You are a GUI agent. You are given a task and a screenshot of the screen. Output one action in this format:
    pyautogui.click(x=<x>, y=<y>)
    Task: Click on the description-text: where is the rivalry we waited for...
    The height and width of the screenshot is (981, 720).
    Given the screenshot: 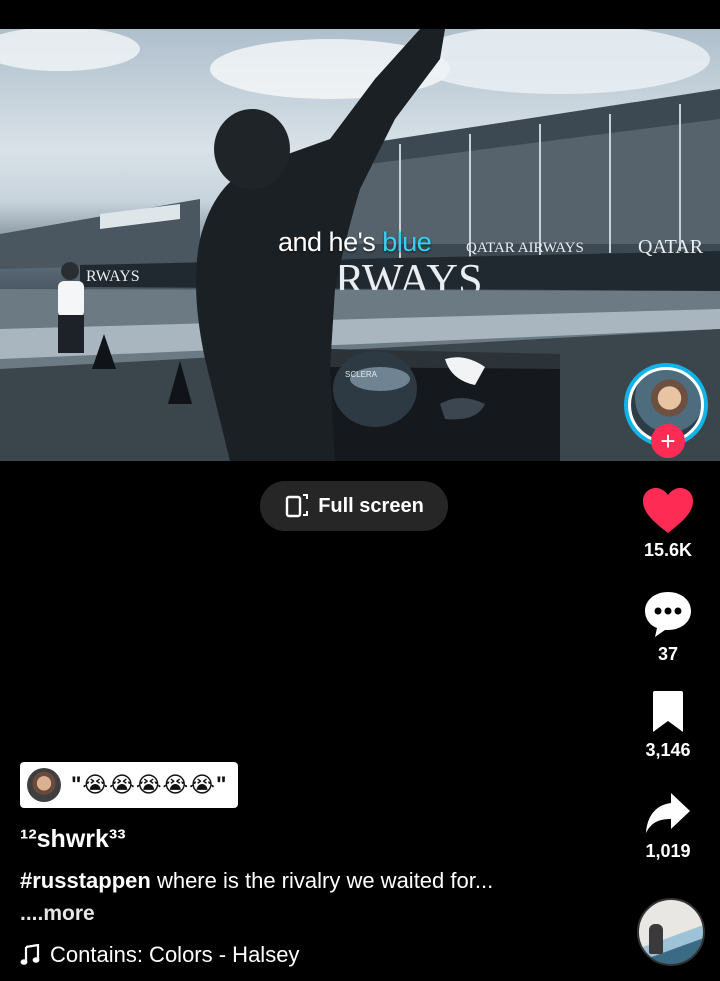 What is the action you would take?
    pyautogui.click(x=322, y=880)
    